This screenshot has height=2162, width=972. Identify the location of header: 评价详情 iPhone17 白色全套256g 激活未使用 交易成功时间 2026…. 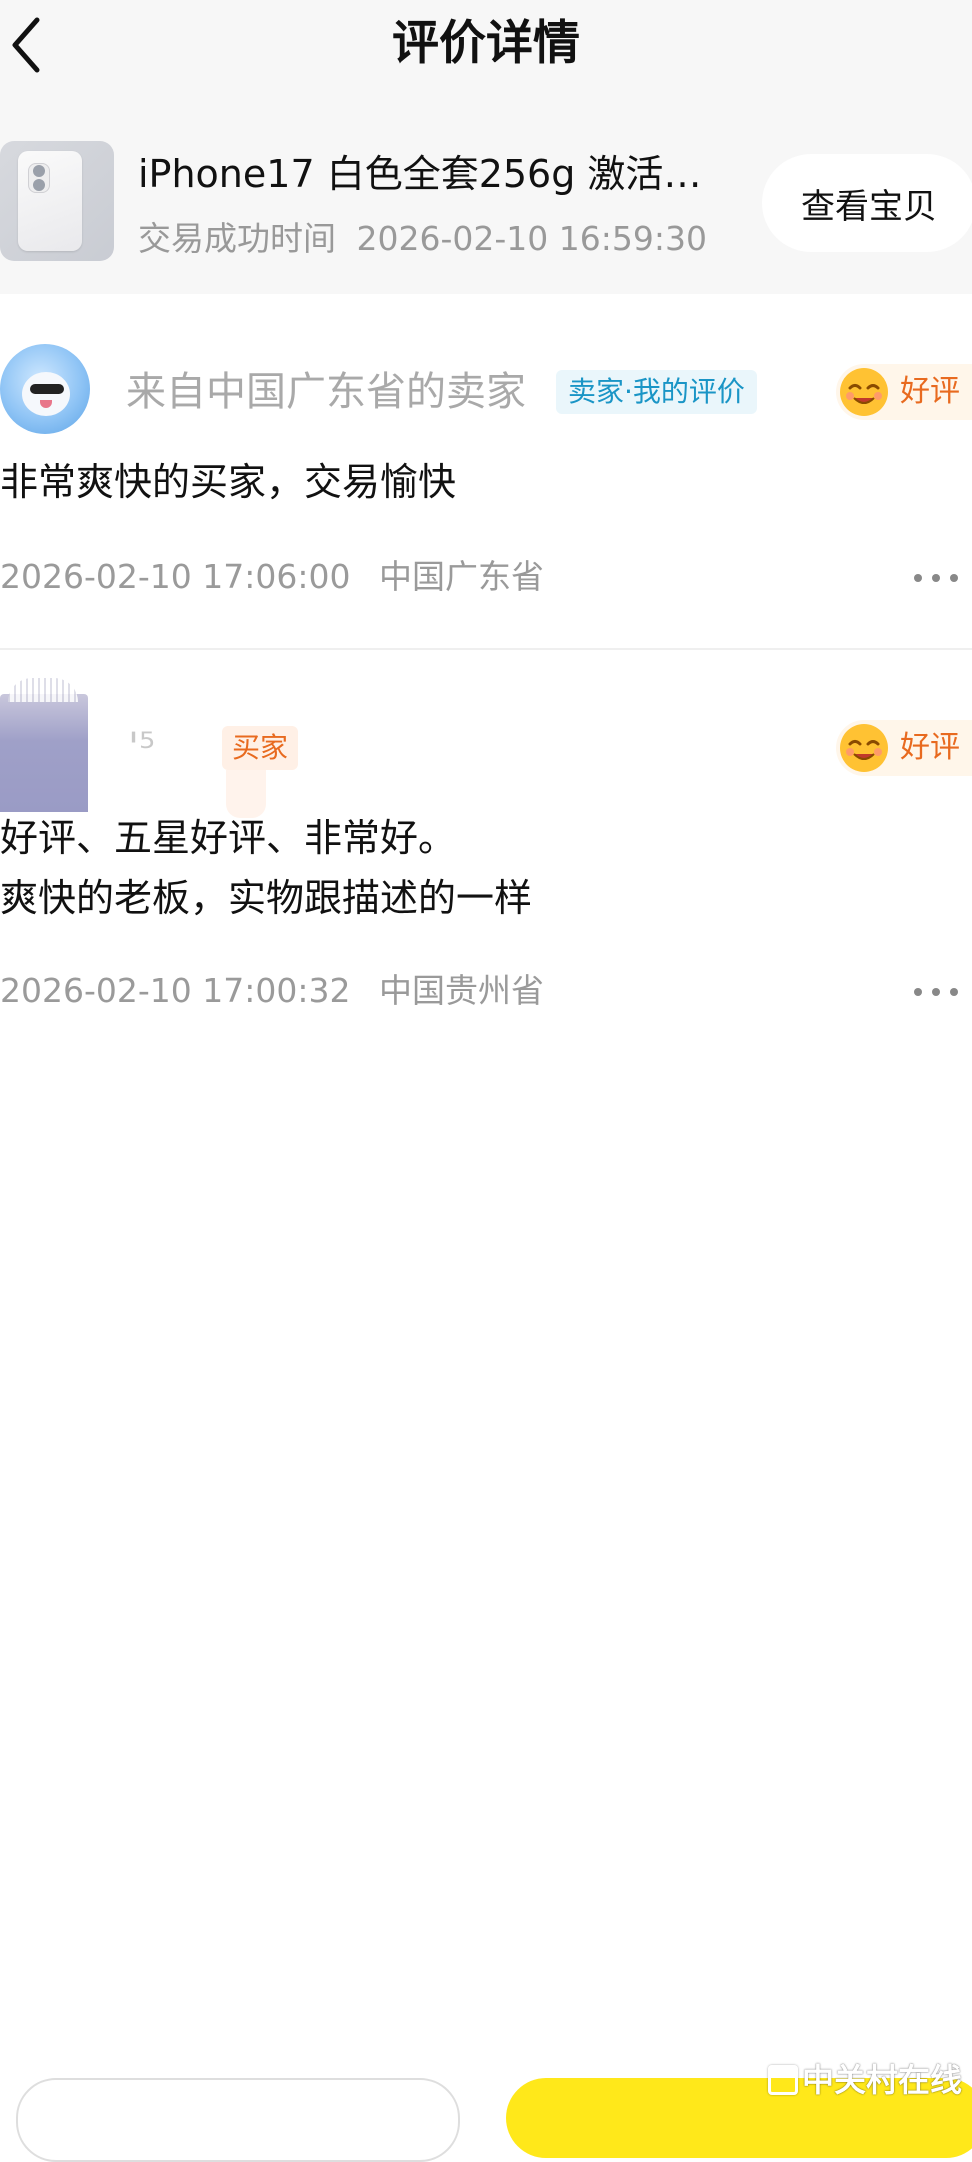
(486, 147).